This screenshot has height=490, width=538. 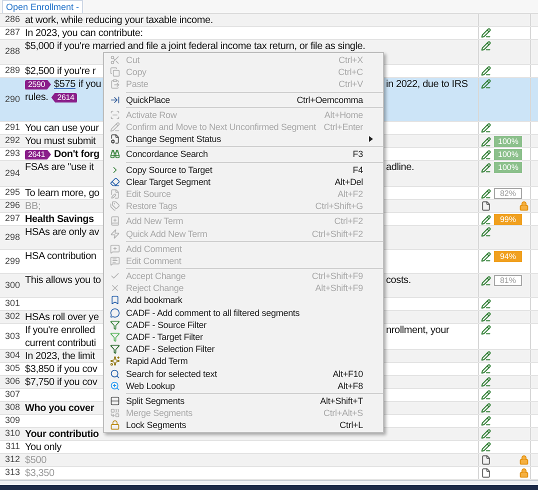 What do you see at coordinates (60, 356) in the screenshot?
I see `segment-text: In 2023, the limit` at bounding box center [60, 356].